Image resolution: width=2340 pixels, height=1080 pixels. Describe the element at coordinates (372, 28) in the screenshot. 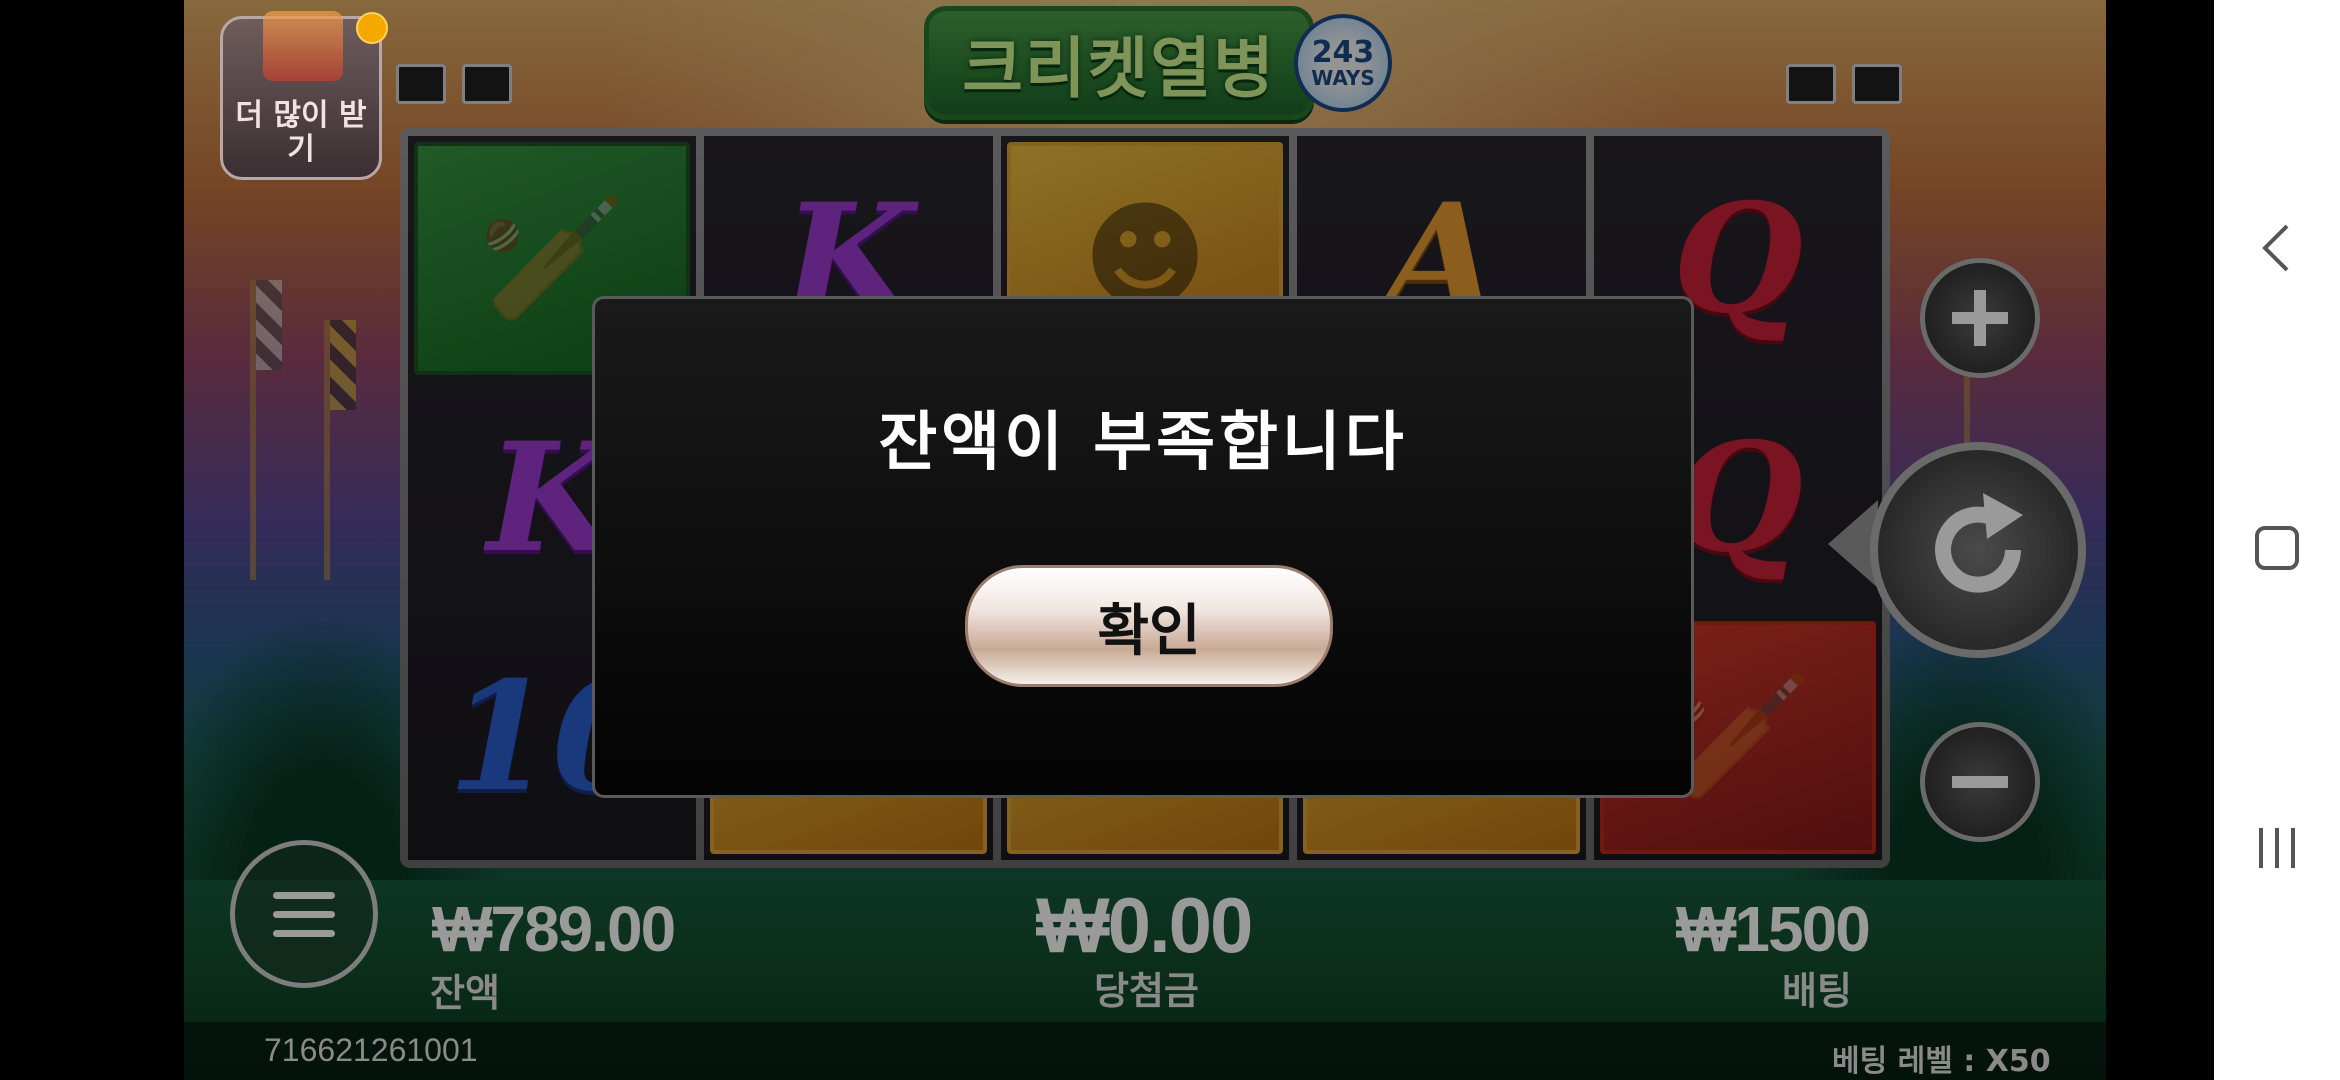

I see `notification-dot` at that location.